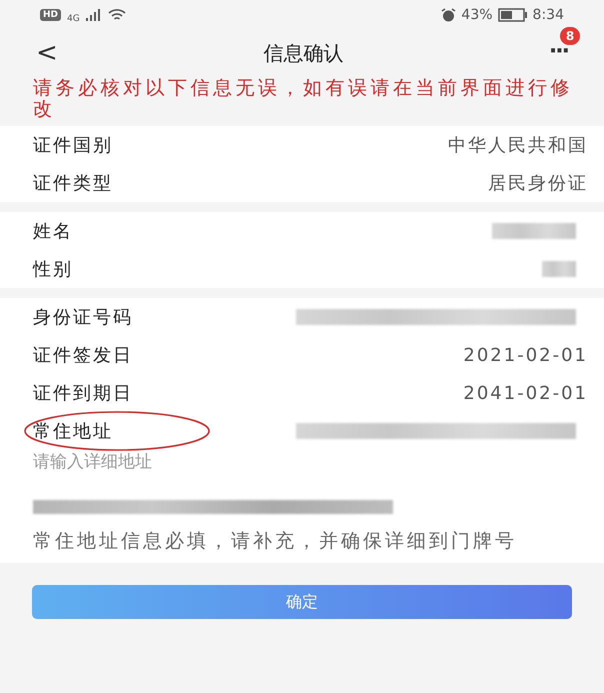 Image resolution: width=604 pixels, height=693 pixels. I want to click on field-label: 常住地址, so click(73, 431).